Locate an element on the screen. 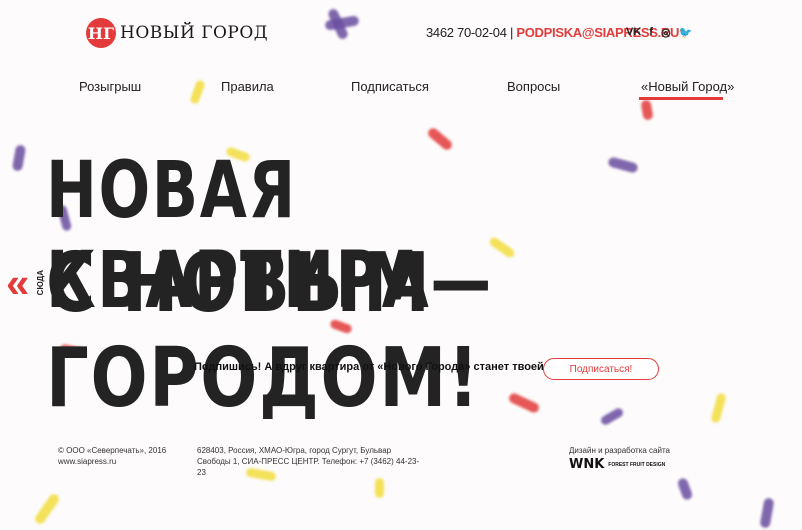 This screenshot has width=802, height=530. studio-partner-text: FOREST FRUIT DESIGN is located at coordinates (637, 464).